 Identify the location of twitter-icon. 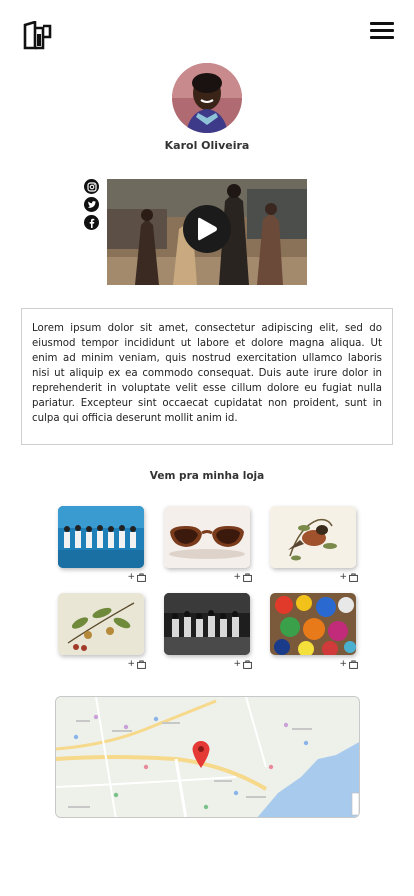
(91, 204).